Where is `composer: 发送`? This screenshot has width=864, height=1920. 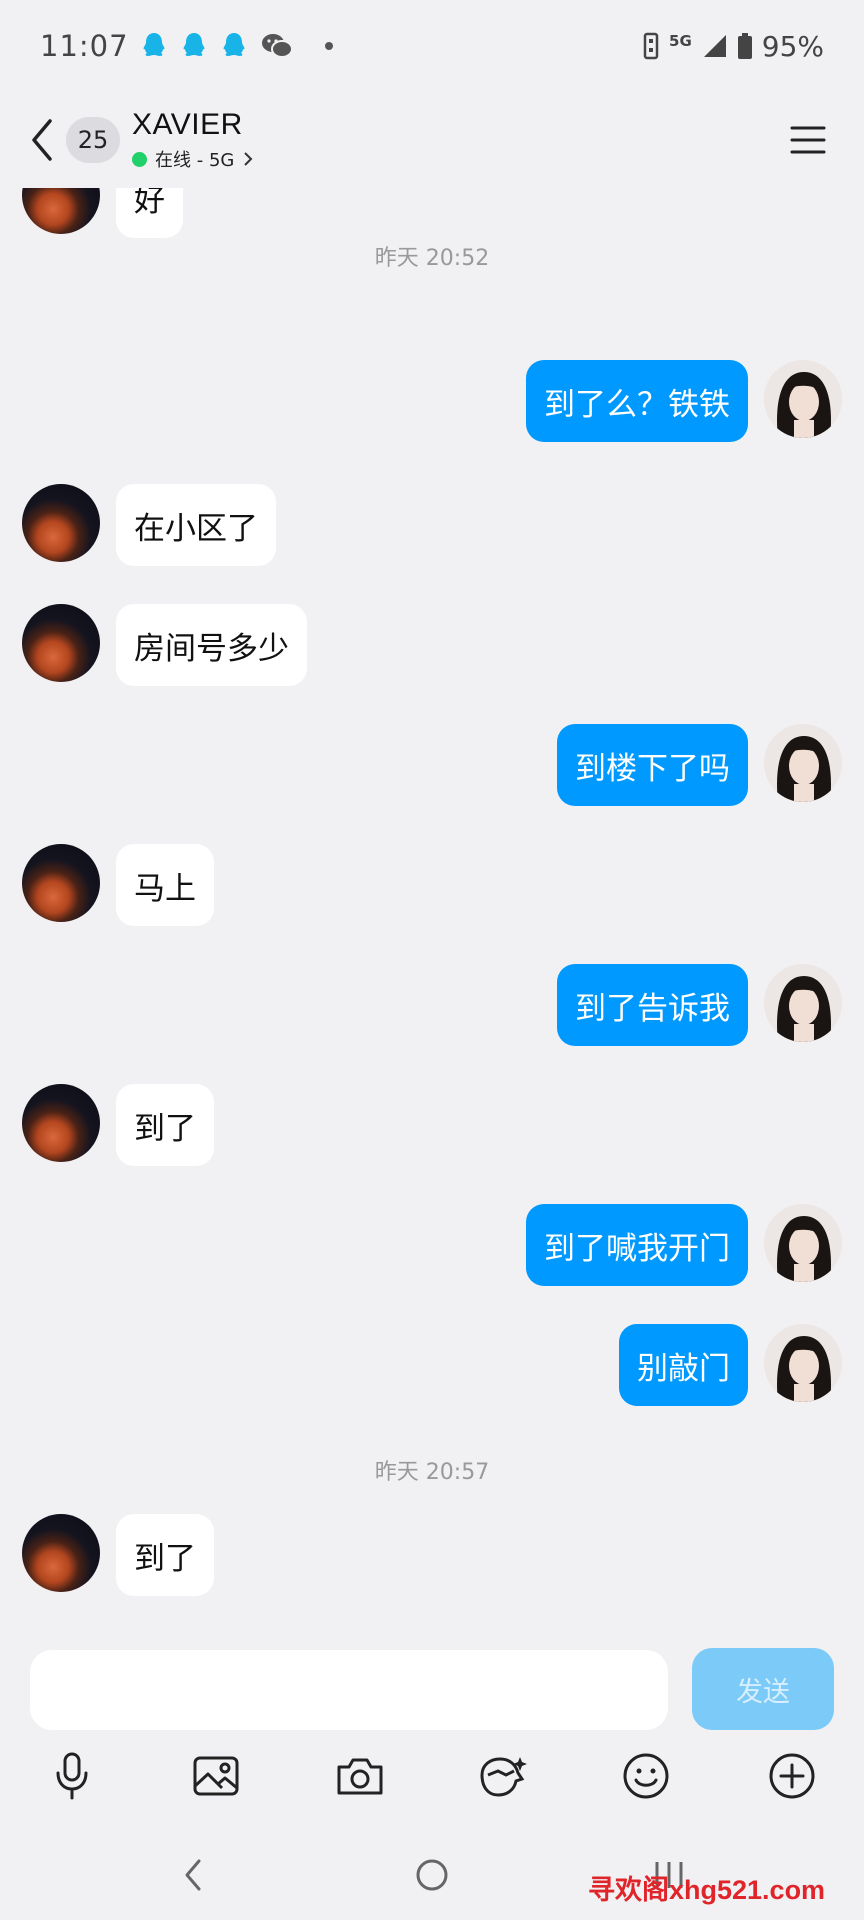
composer: 发送 is located at coordinates (432, 1728).